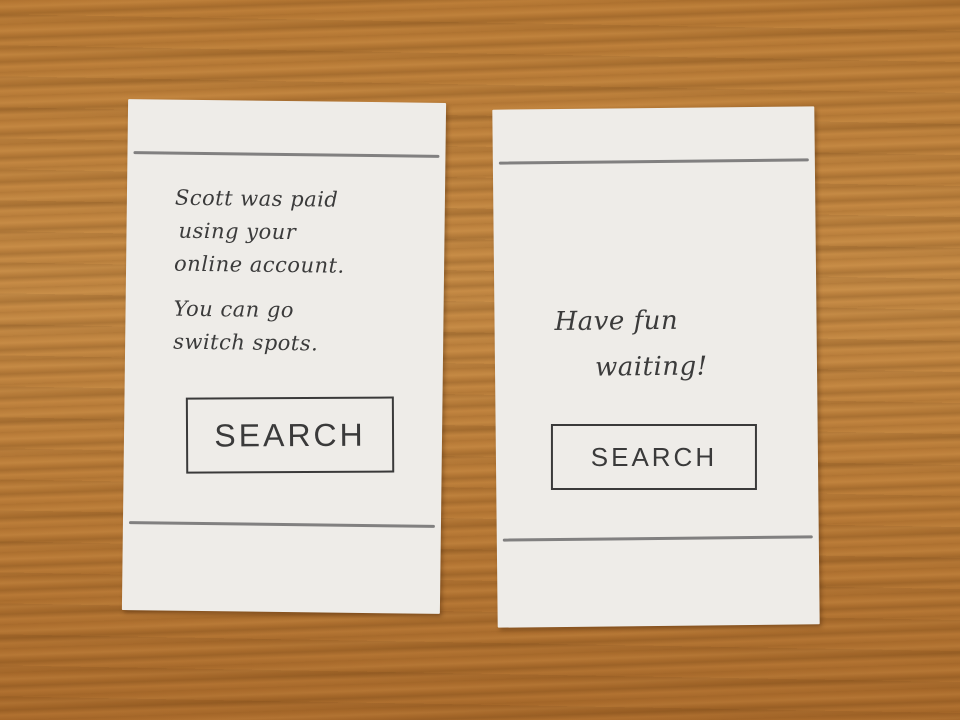 The image size is (960, 720). Describe the element at coordinates (259, 264) in the screenshot. I see `message-line: online account.` at that location.